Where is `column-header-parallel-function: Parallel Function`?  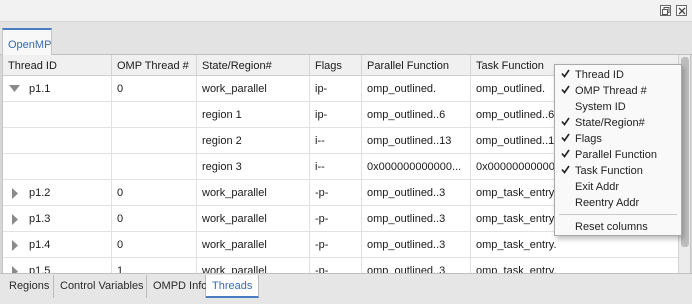
column-header-parallel-function: Parallel Function is located at coordinates (416, 65).